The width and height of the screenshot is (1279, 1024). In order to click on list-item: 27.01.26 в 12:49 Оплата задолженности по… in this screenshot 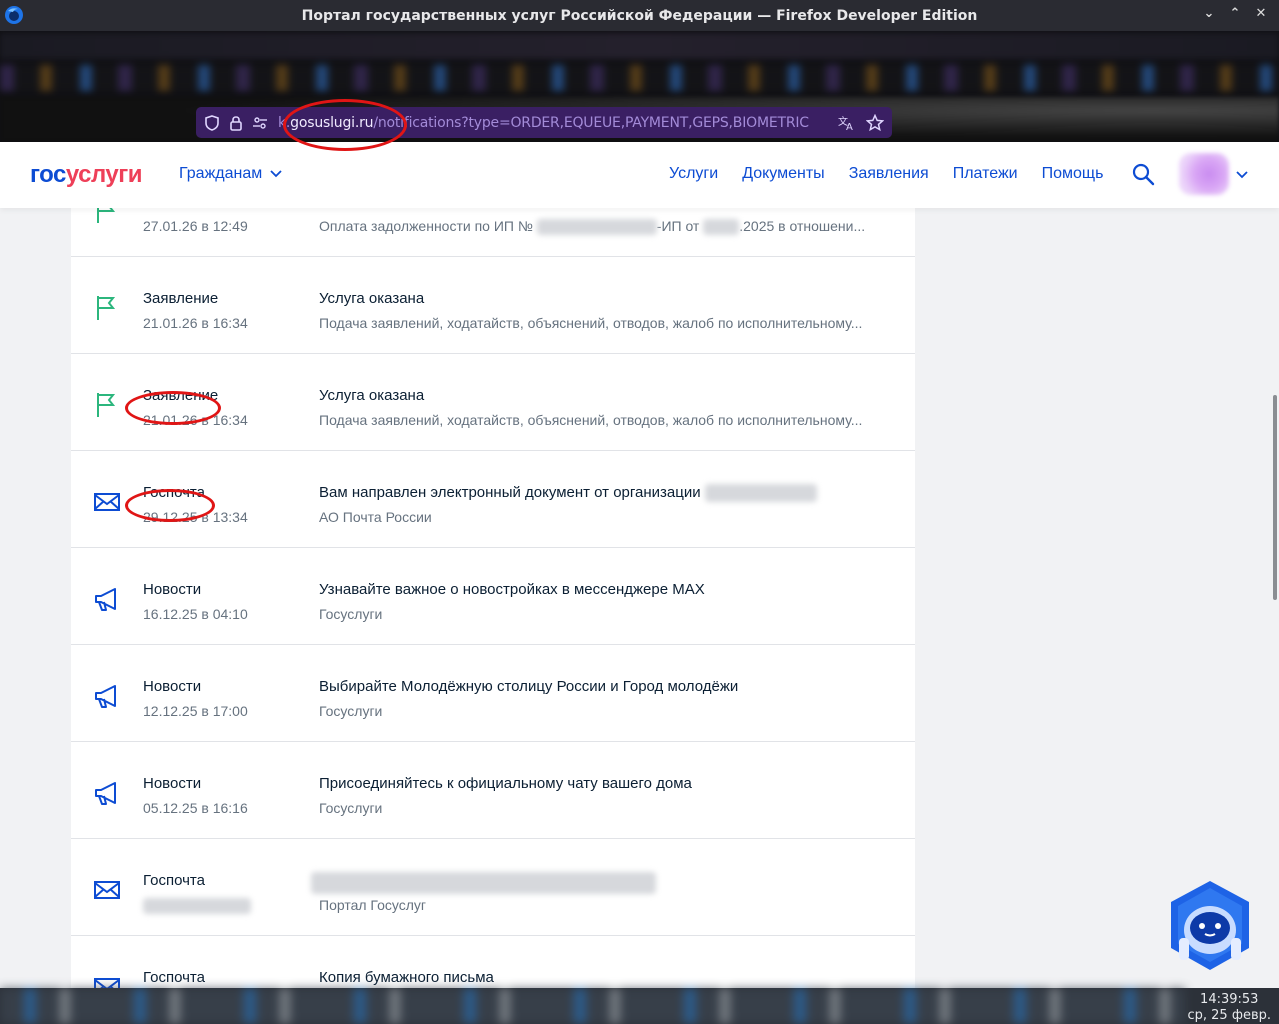, I will do `click(493, 232)`.